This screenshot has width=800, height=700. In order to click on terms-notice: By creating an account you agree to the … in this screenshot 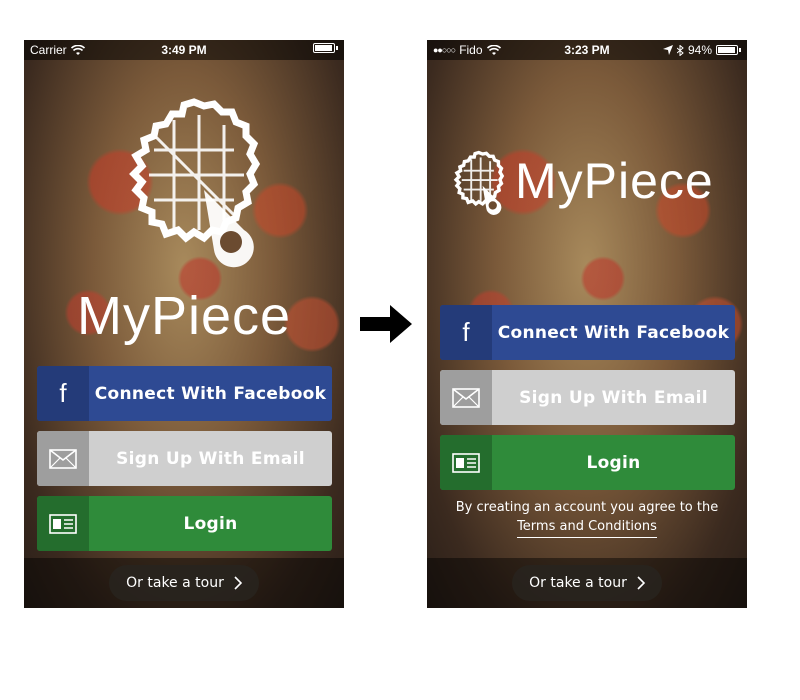, I will do `click(587, 518)`.